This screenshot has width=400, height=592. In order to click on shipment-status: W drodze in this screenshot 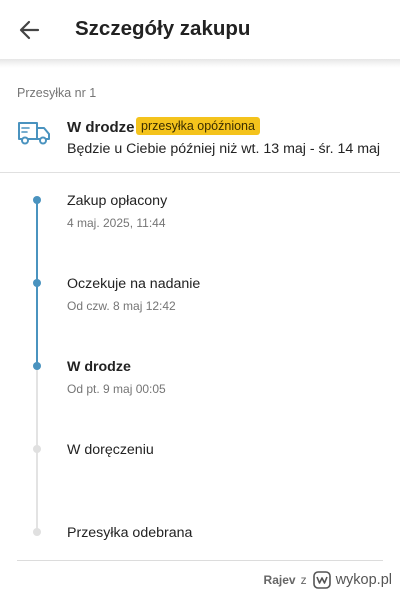, I will do `click(101, 127)`.